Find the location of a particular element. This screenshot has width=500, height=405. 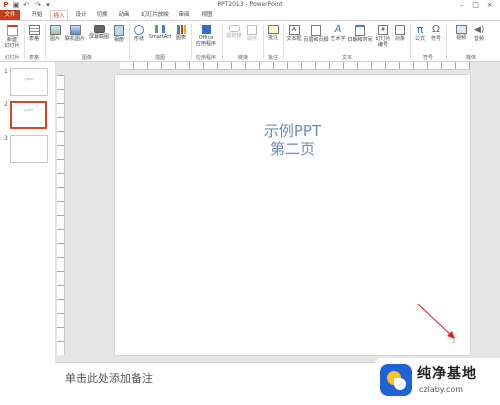

thumbnail-pane: 1 示例PPT 2 示例PPT 3 is located at coordinates (27, 212).